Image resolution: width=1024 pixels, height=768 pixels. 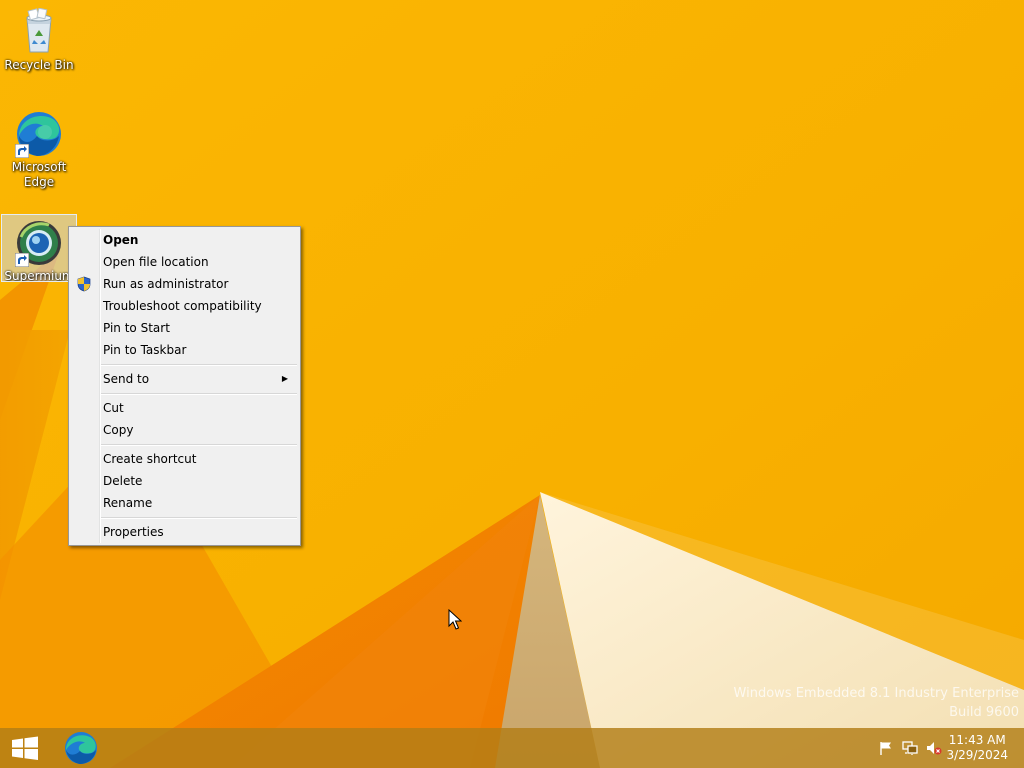 What do you see at coordinates (512, 748) in the screenshot?
I see `taskbar: 11:43 AM 3/29/2024` at bounding box center [512, 748].